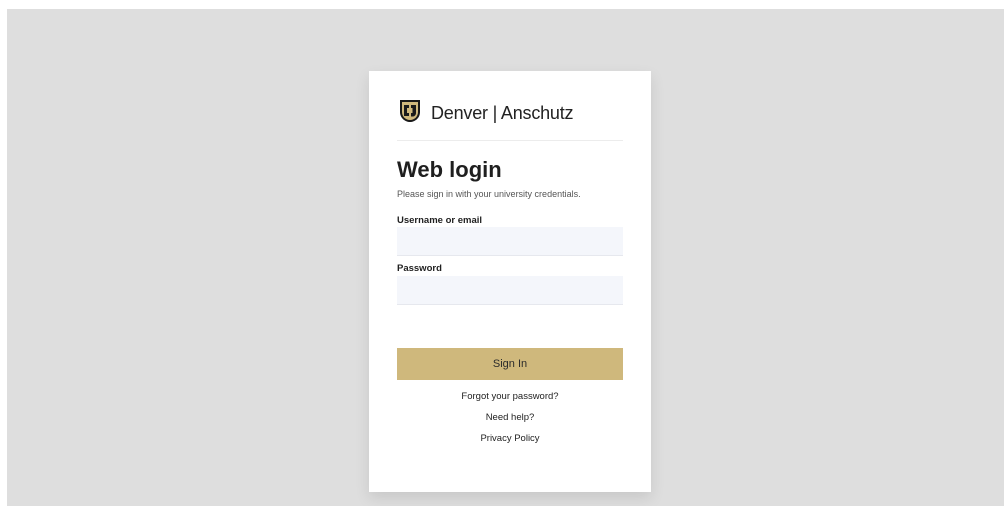  What do you see at coordinates (510, 439) in the screenshot?
I see `privacy-policy-link: Privacy Policy` at bounding box center [510, 439].